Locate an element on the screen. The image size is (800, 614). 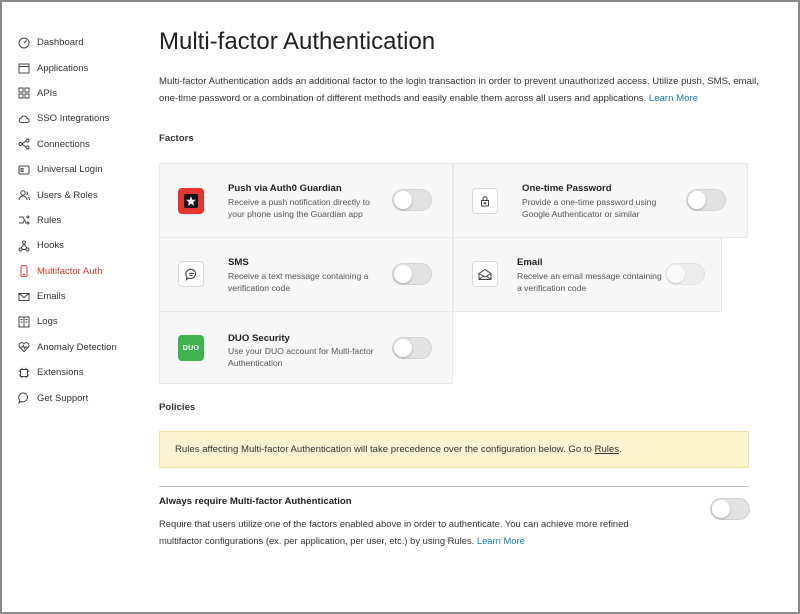
hooks-icon is located at coordinates (24, 246).